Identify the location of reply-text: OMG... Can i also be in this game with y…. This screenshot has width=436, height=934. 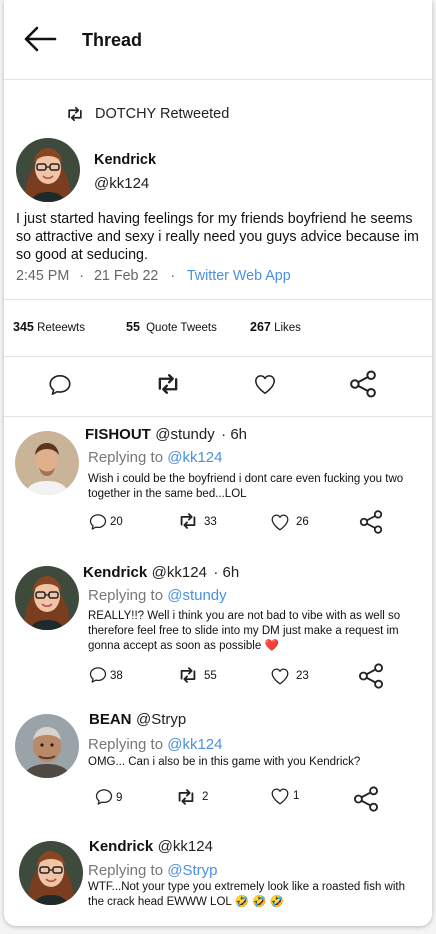
(224, 762).